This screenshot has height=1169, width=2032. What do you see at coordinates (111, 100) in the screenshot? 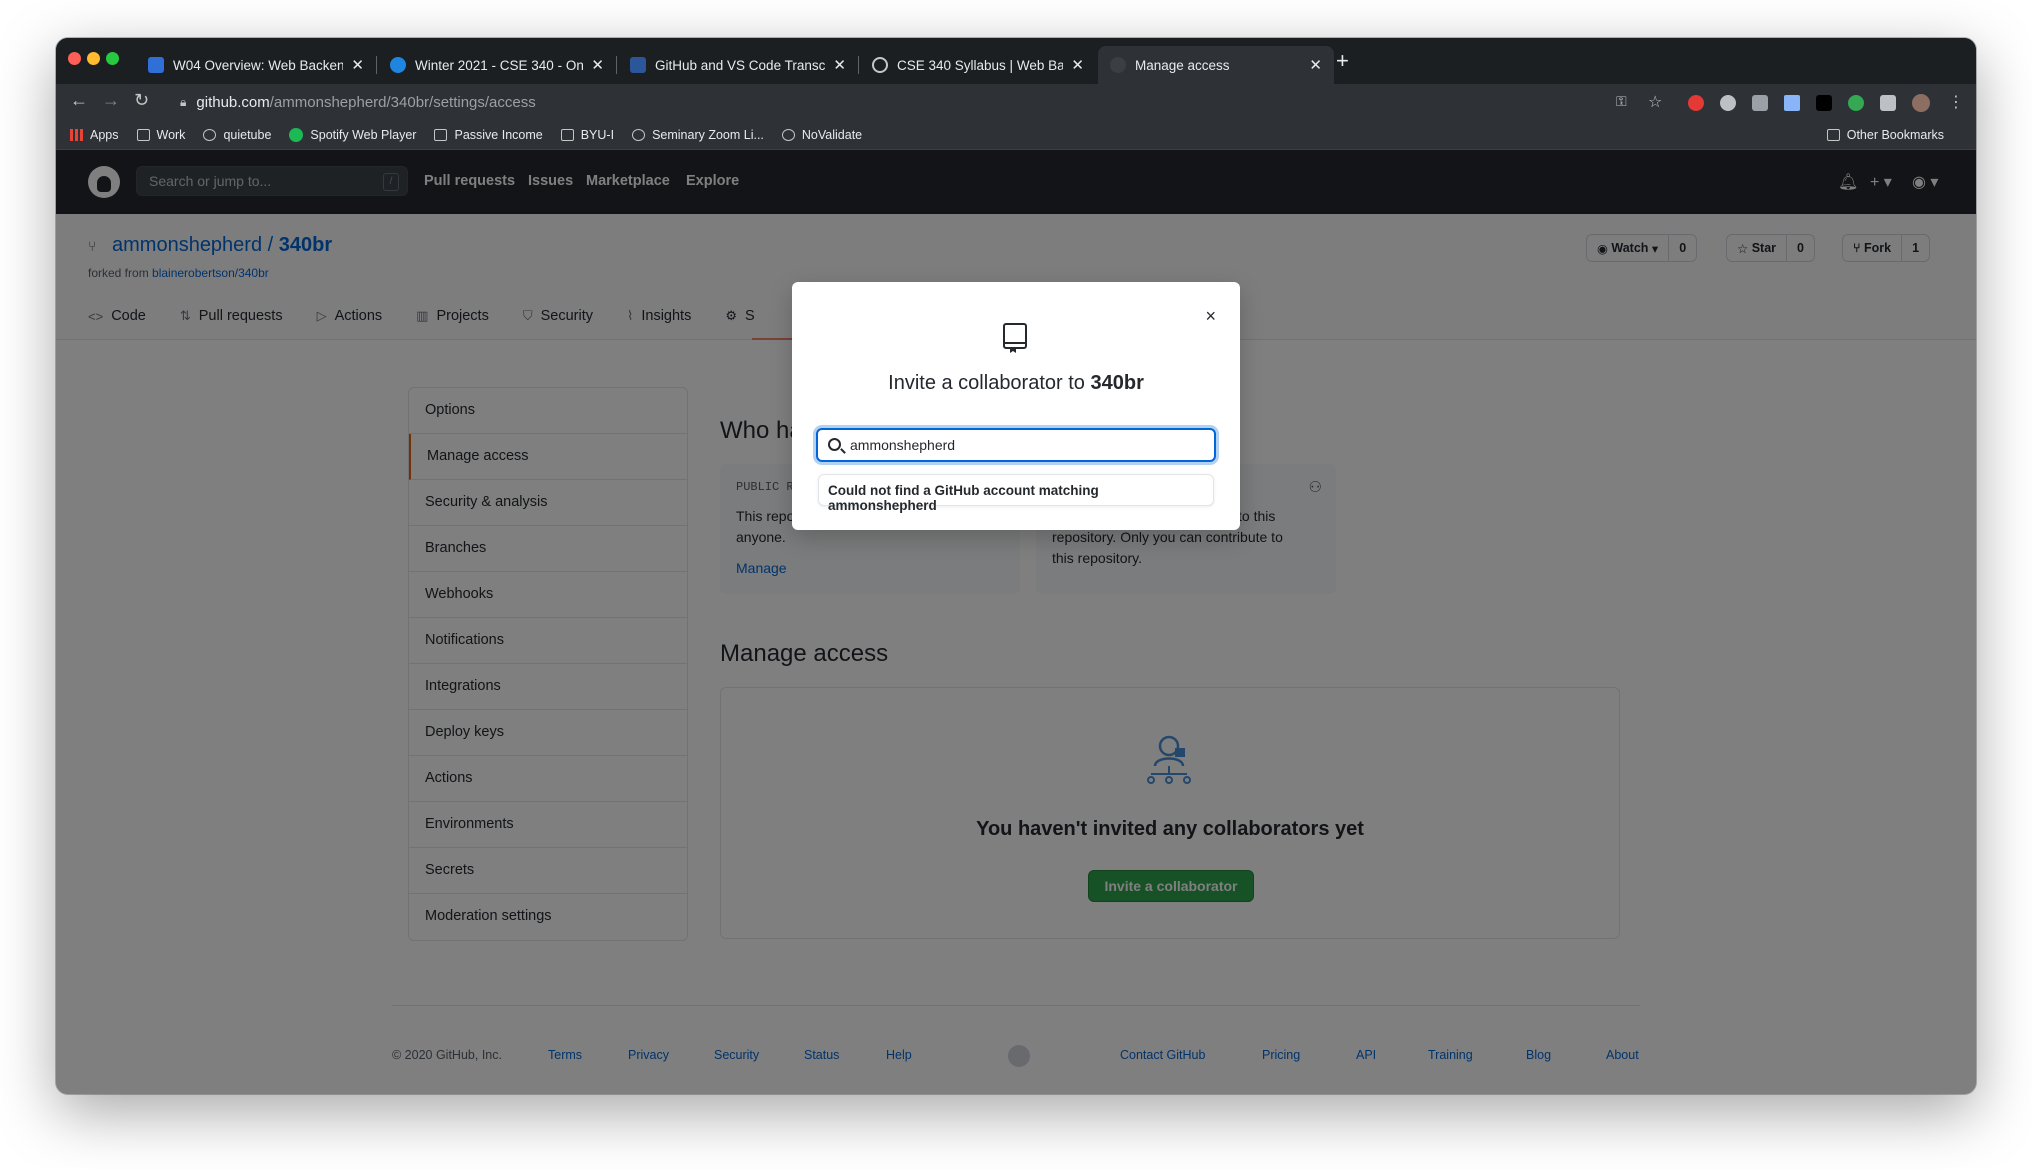
I see `forward-icon: →` at bounding box center [111, 100].